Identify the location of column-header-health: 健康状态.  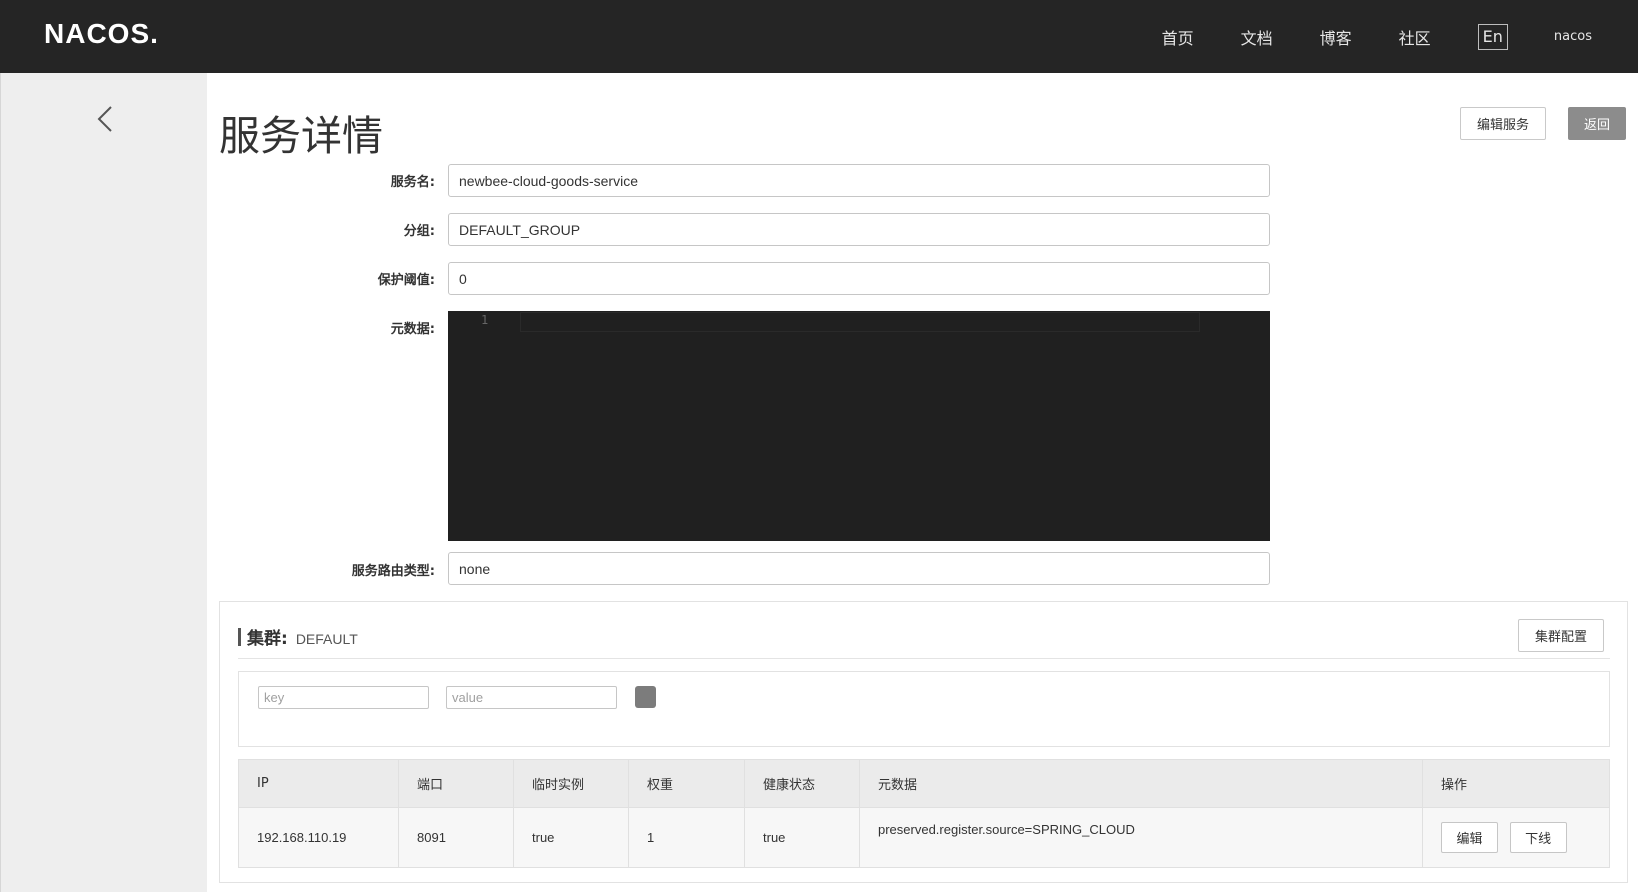
(802, 783).